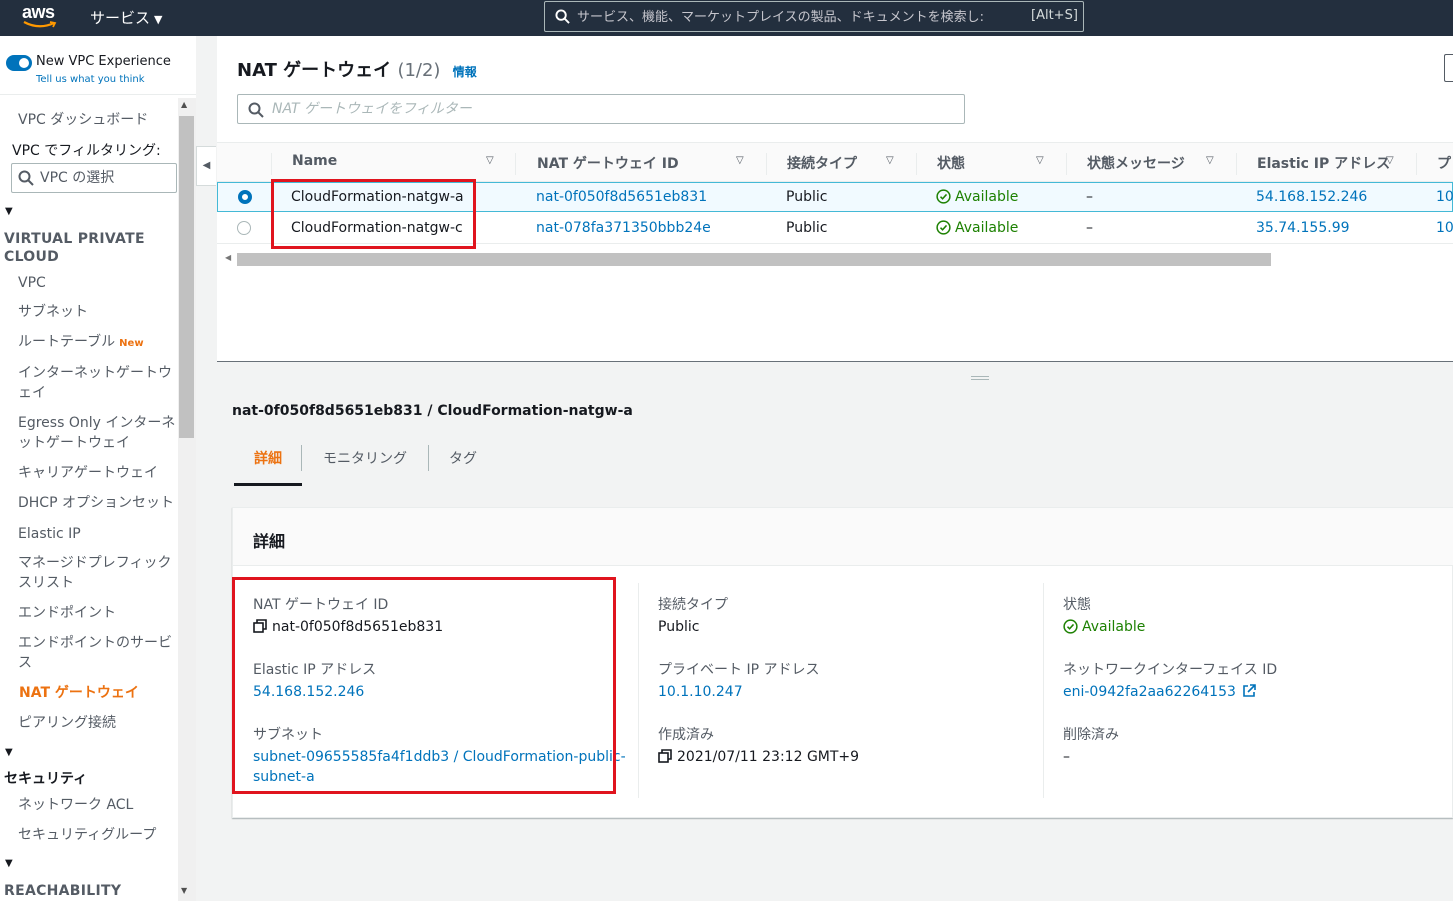  I want to click on tab-tags: タグ, so click(463, 458).